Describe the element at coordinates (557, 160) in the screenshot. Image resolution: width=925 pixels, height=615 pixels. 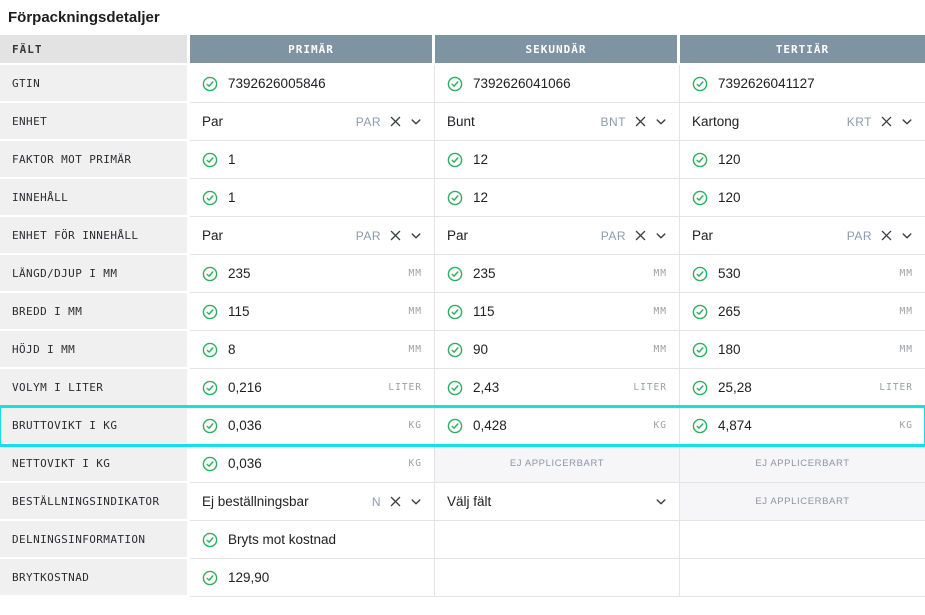
I see `cell-faktor-mot-primar-sekundar: 12` at that location.